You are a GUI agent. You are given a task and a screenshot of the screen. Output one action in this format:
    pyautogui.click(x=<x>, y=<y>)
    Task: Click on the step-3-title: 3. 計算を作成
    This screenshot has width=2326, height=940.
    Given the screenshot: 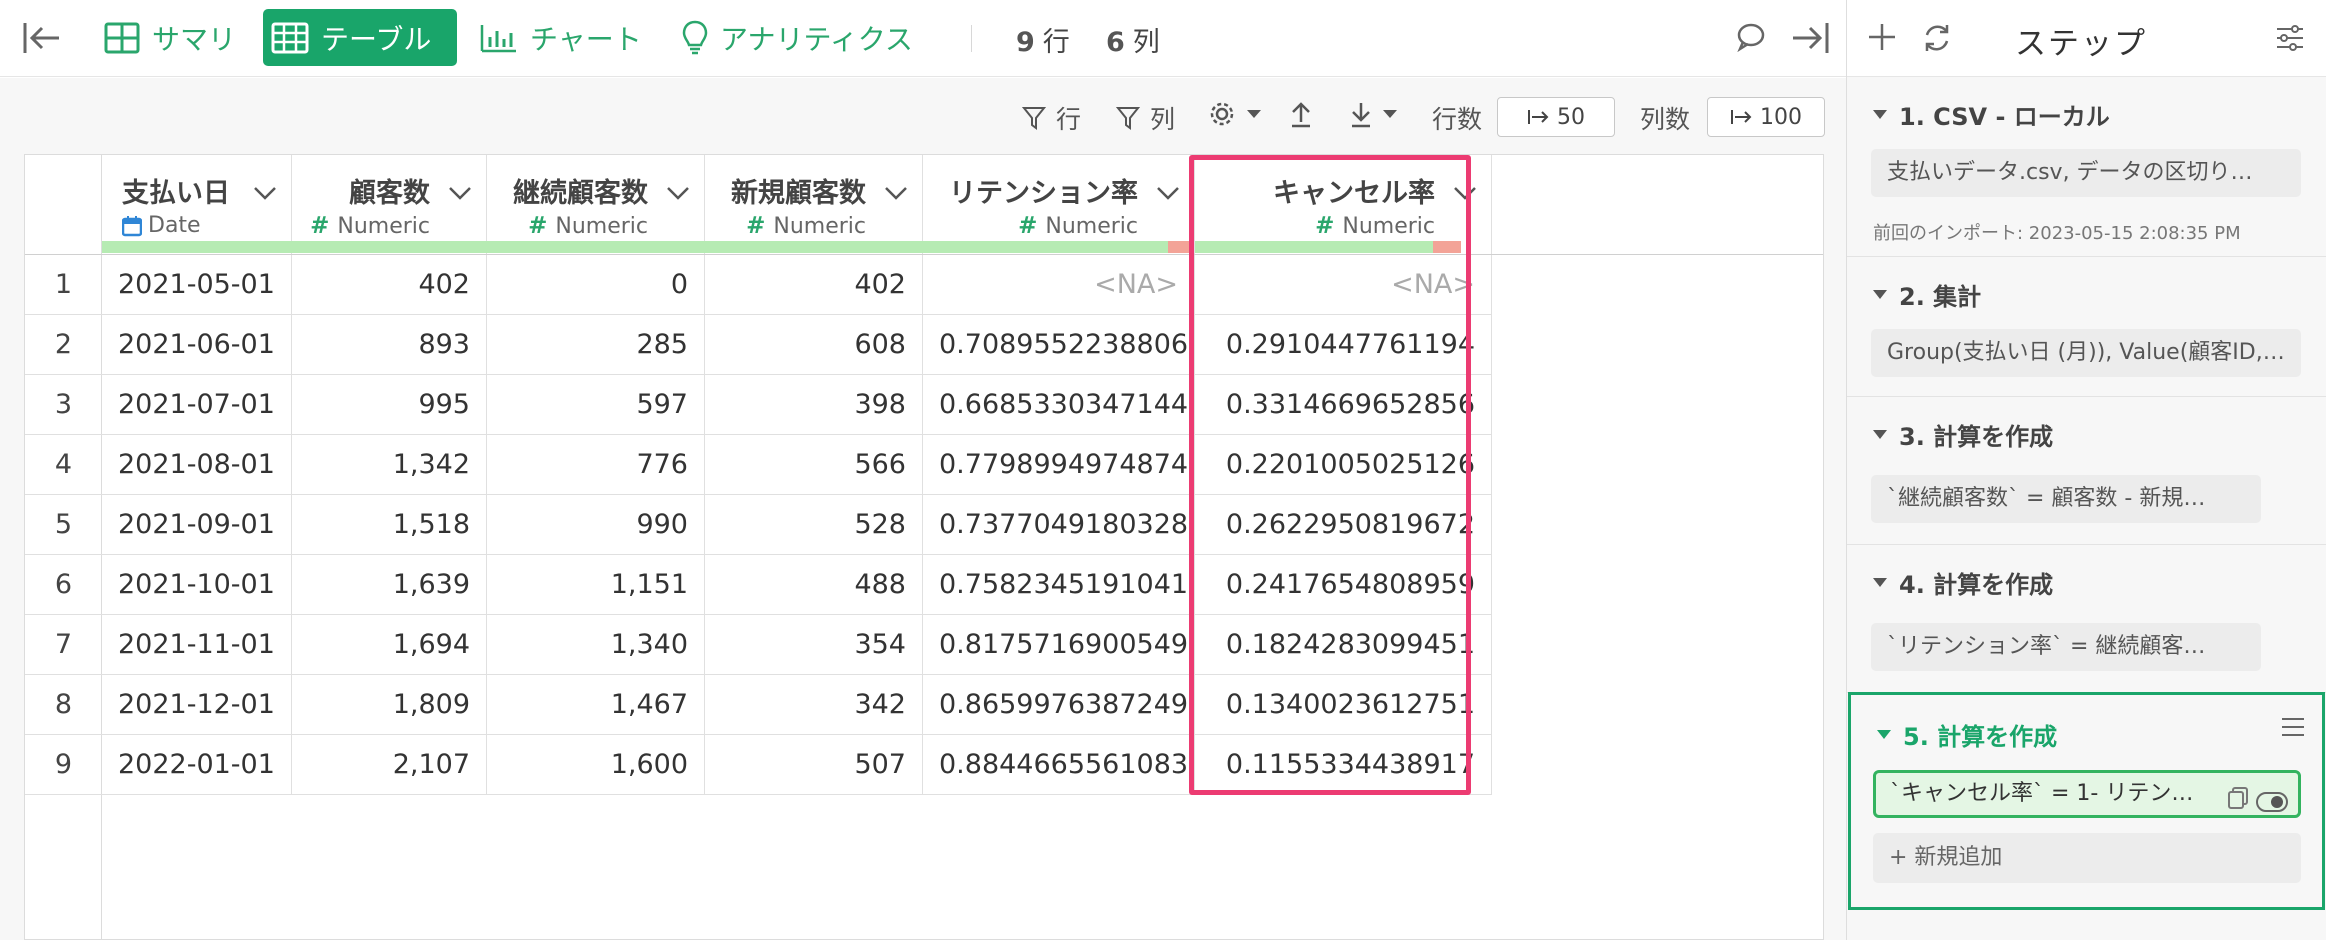 What is the action you would take?
    pyautogui.click(x=1963, y=434)
    